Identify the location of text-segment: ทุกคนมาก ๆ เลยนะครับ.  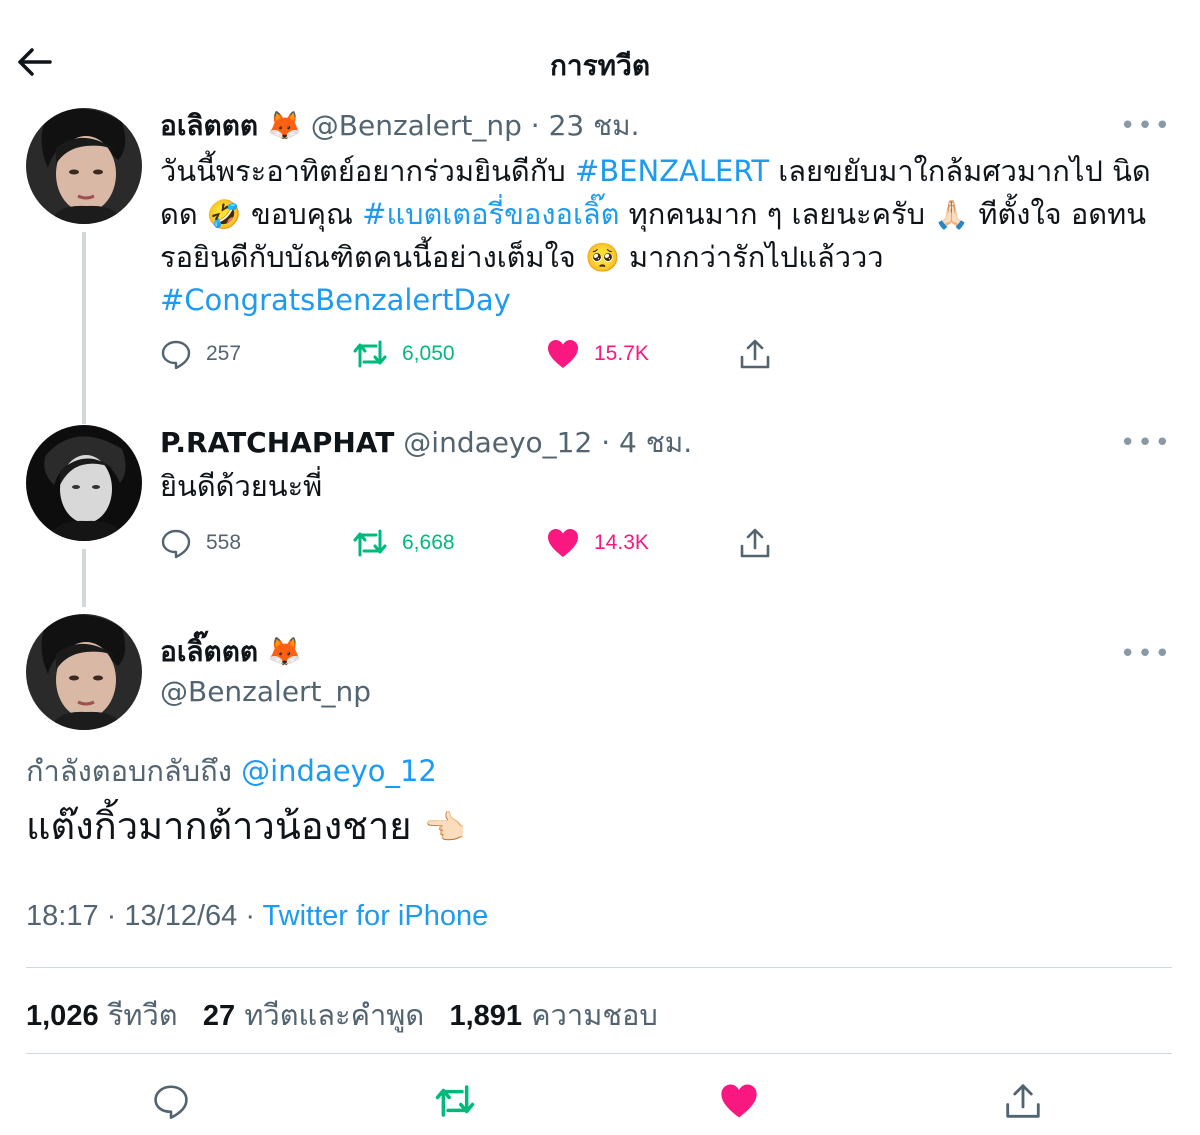
(777, 214).